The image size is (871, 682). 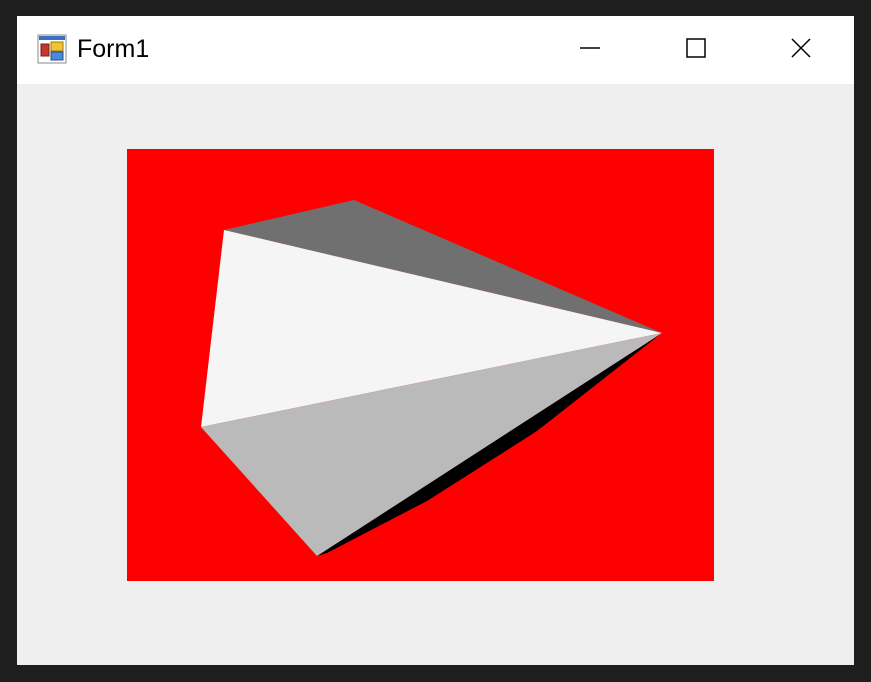 I want to click on close-icon, so click(x=801, y=48).